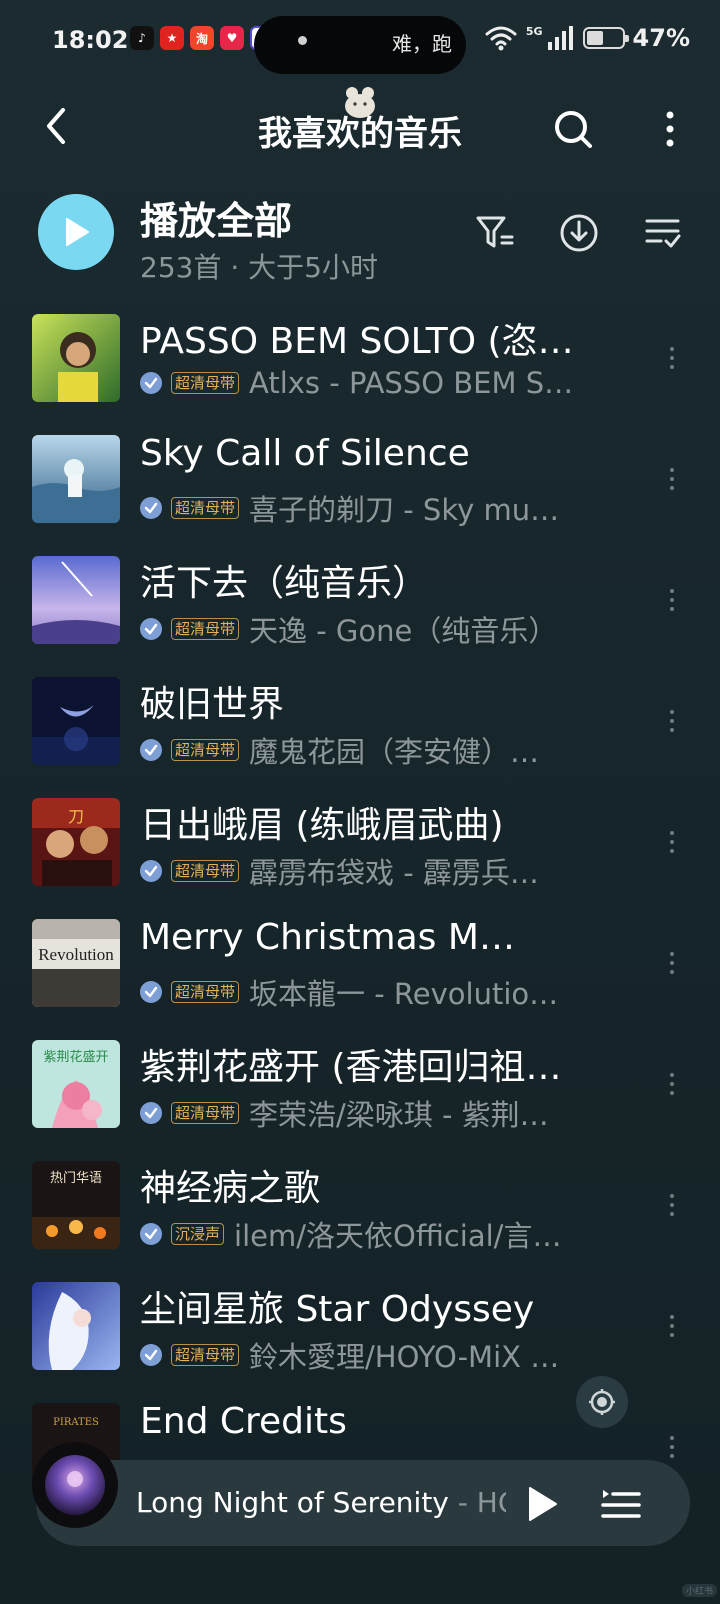 Image resolution: width=720 pixels, height=1604 pixels. I want to click on player-disc, so click(75, 1485).